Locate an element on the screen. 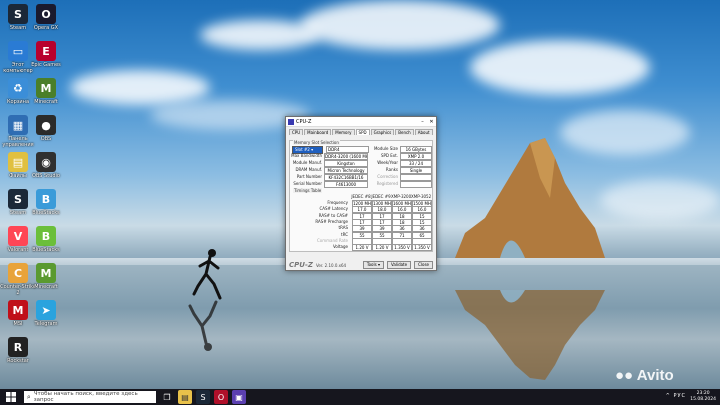 The height and width of the screenshot is (405, 720). desktop-icon-telegram: ➤ Telegram is located at coordinates (46, 318).